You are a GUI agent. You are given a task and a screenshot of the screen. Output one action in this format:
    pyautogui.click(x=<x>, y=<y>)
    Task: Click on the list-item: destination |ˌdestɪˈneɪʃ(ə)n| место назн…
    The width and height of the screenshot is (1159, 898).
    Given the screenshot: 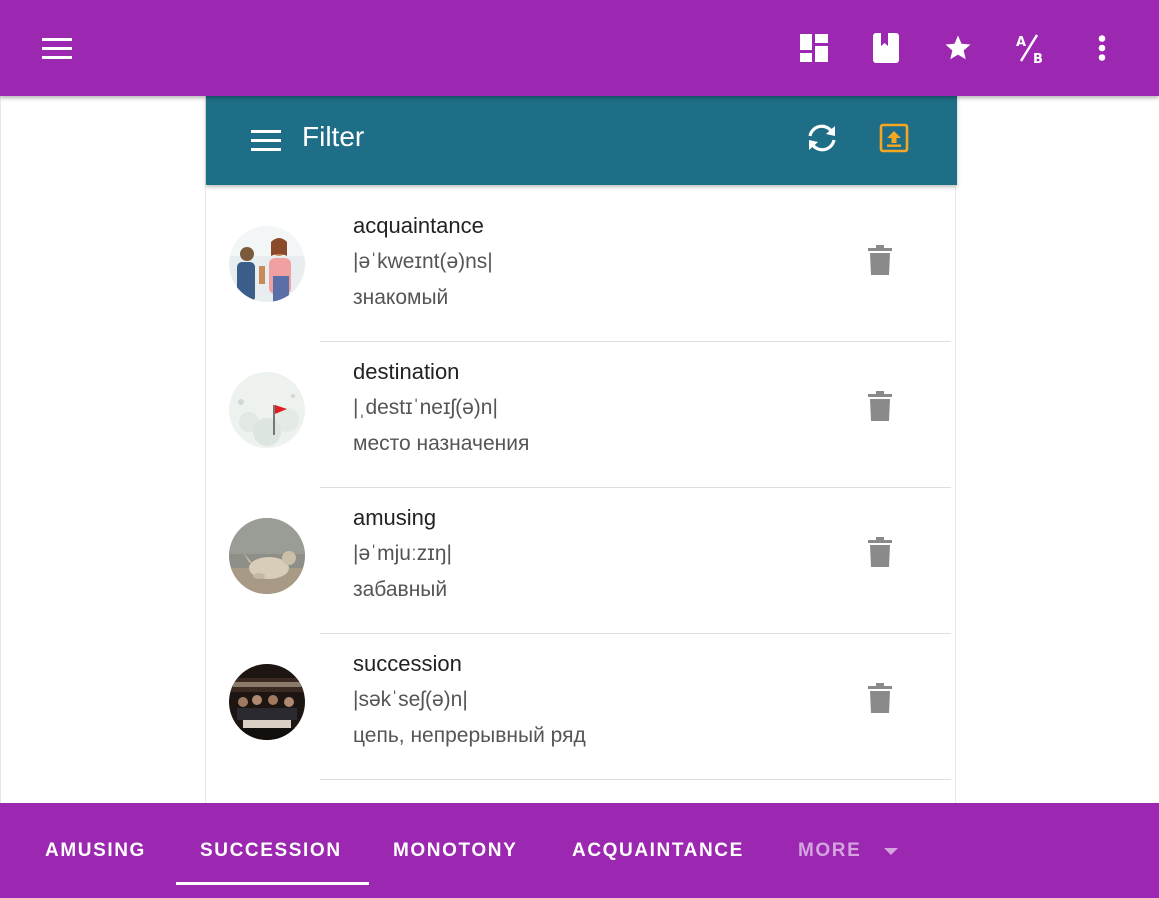 What is the action you would take?
    pyautogui.click(x=581, y=415)
    